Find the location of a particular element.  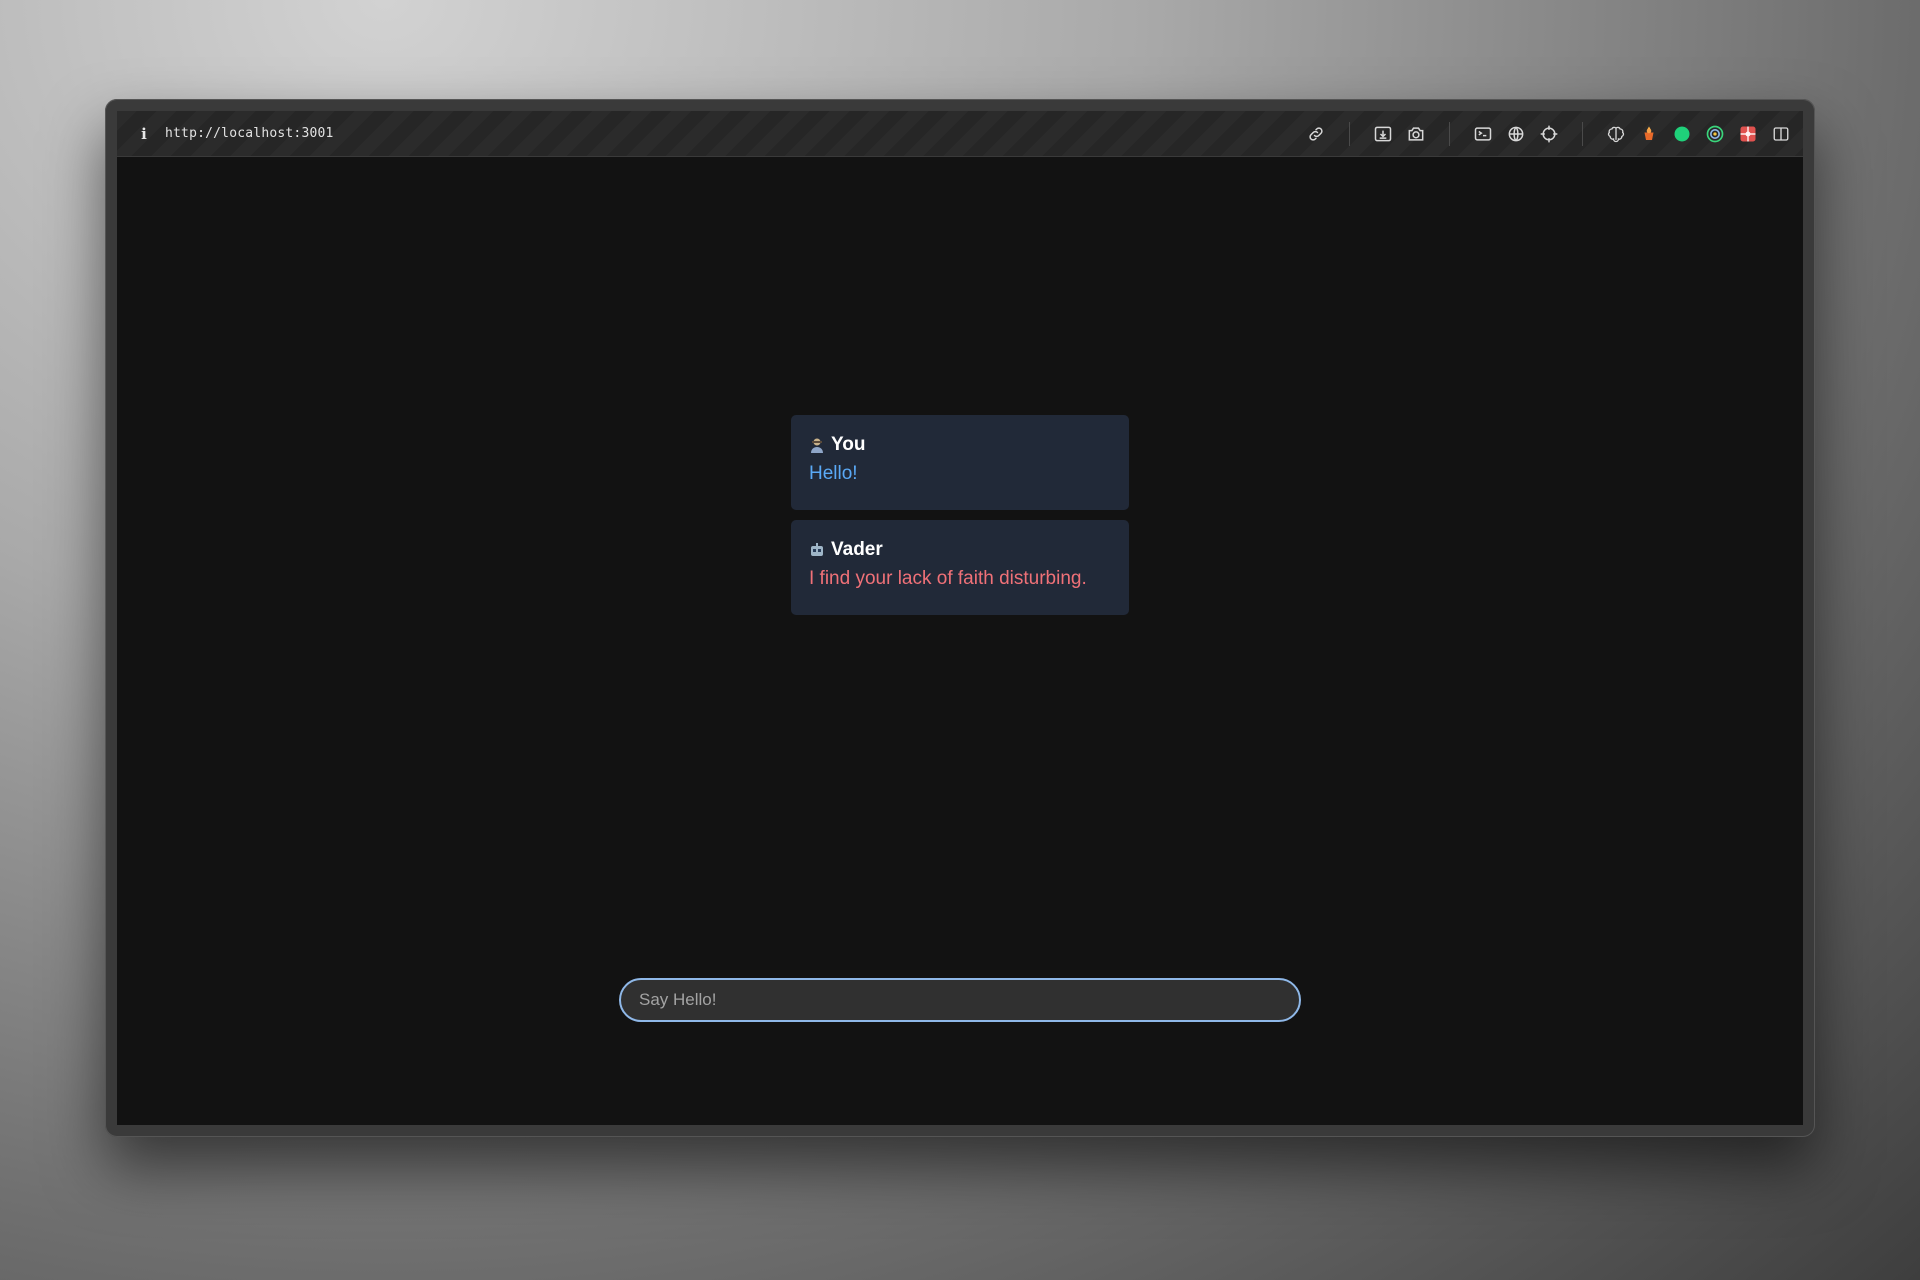

chat-message-user: You Hello! is located at coordinates (960, 462).